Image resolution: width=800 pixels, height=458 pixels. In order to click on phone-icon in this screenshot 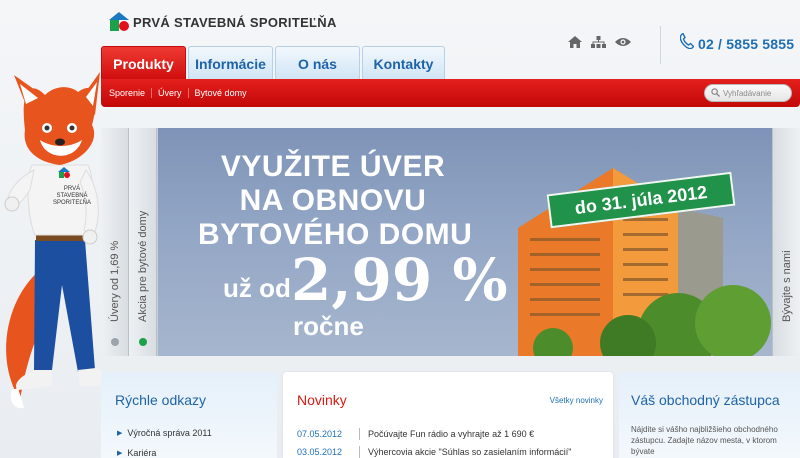, I will do `click(687, 43)`.